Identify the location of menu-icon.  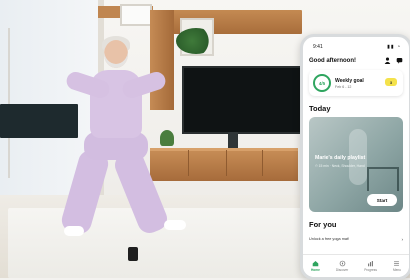
(397, 263).